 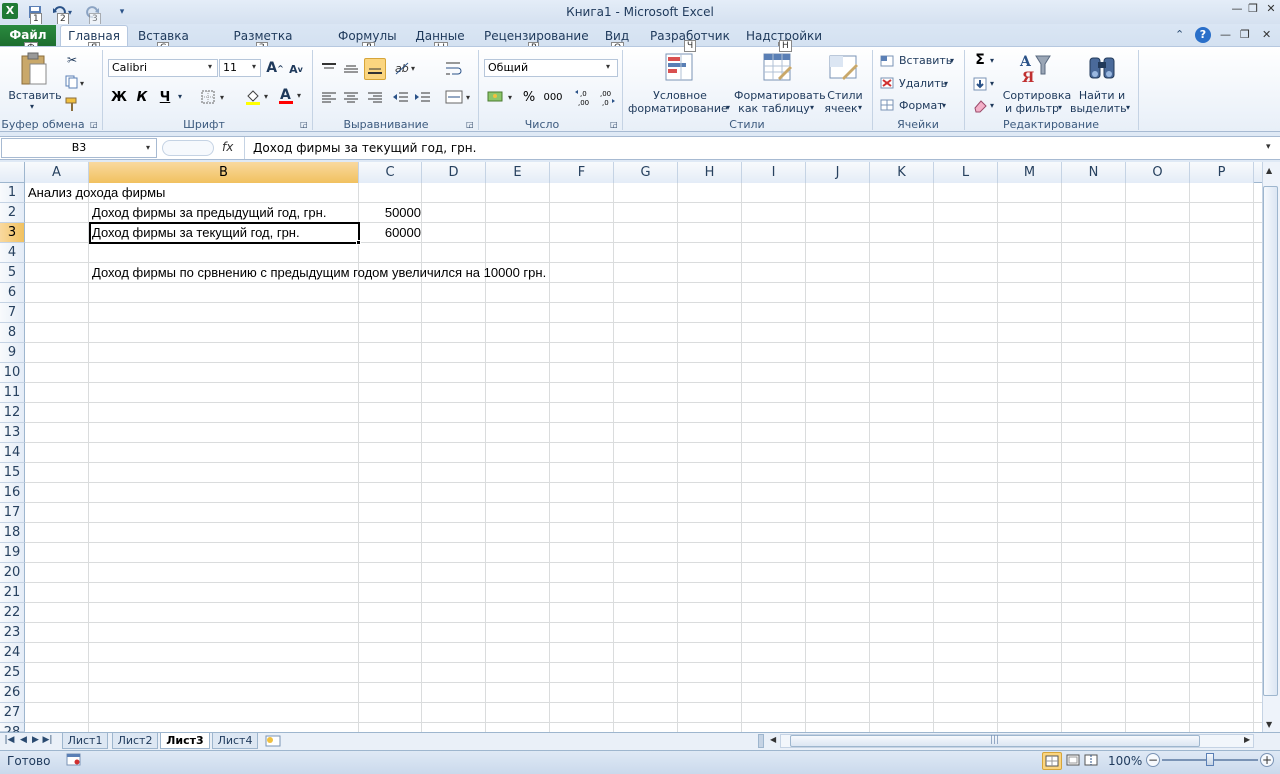 I want to click on minimize-ribbon-icon: ⌃, so click(x=1179, y=34).